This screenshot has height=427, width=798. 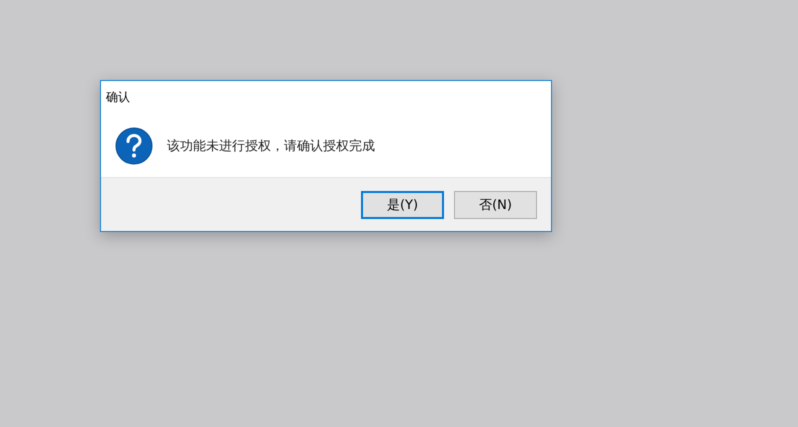 What do you see at coordinates (495, 204) in the screenshot?
I see `no-button: 否(N)` at bounding box center [495, 204].